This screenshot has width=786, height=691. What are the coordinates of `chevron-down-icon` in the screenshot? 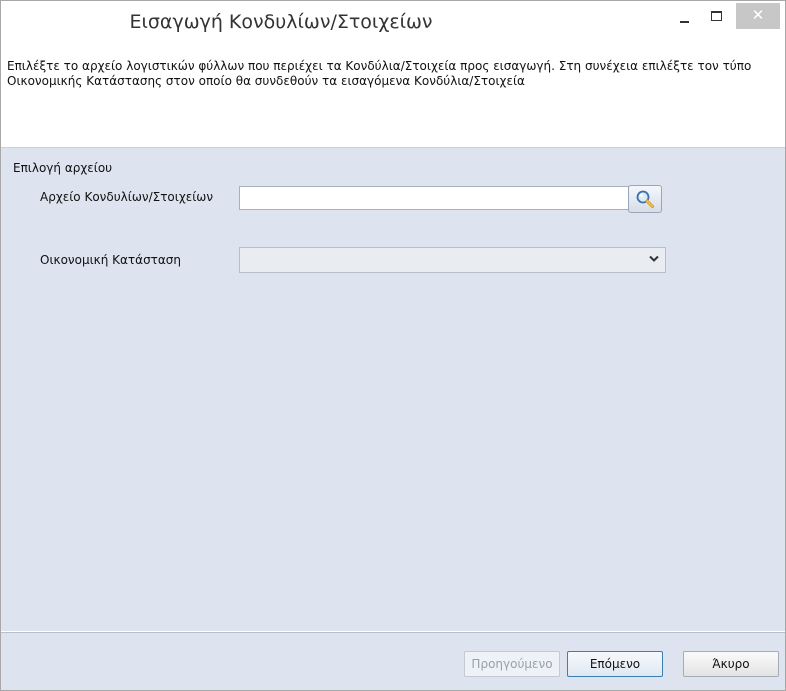 It's located at (654, 258).